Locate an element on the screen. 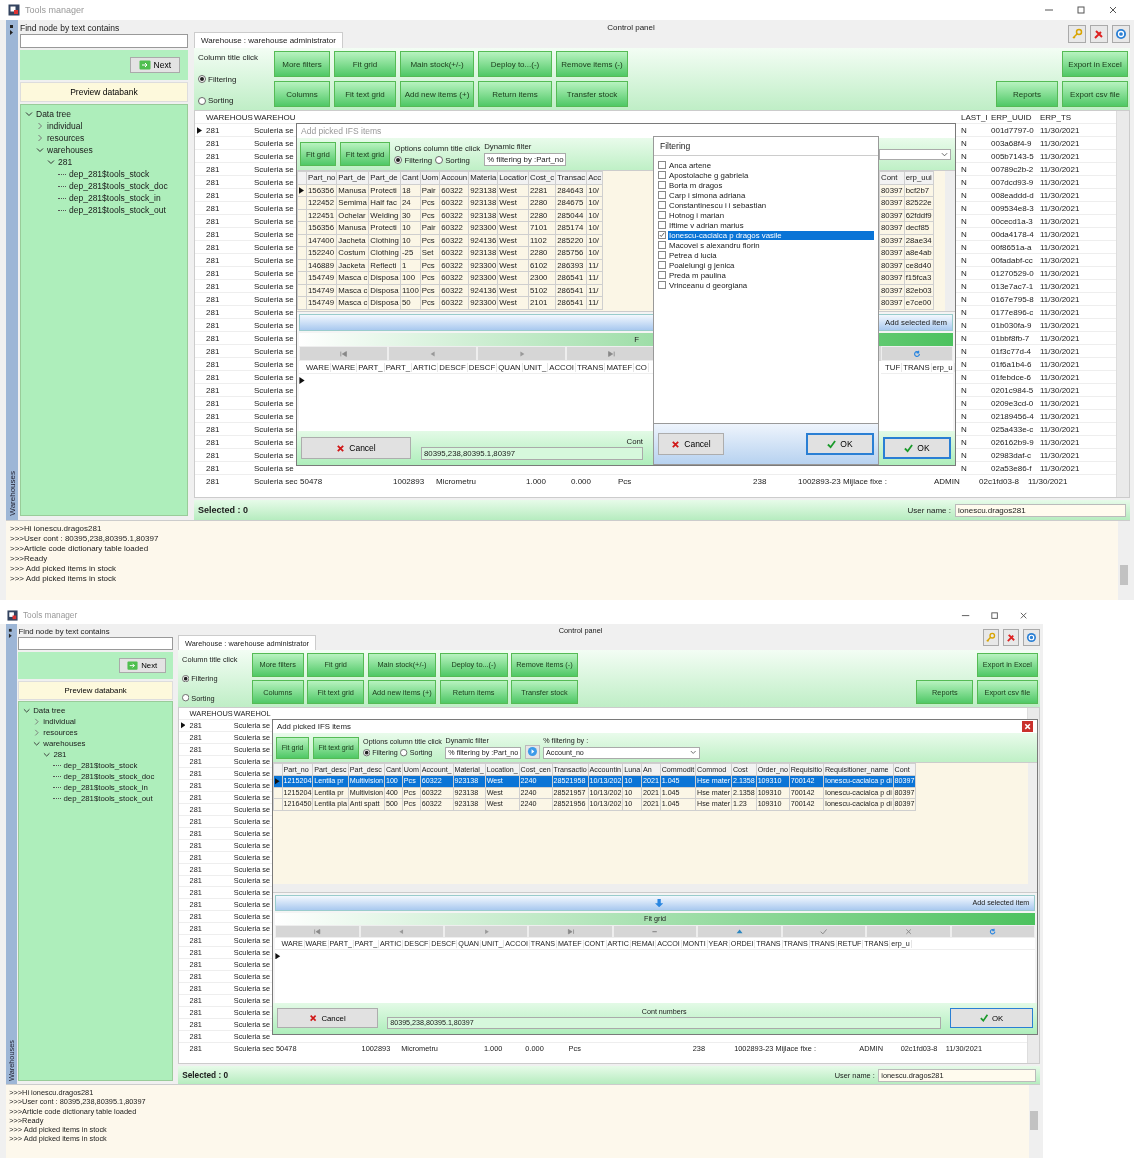 Image resolution: width=1134 pixels, height=1167 pixels. find-field is located at coordinates (104, 41).